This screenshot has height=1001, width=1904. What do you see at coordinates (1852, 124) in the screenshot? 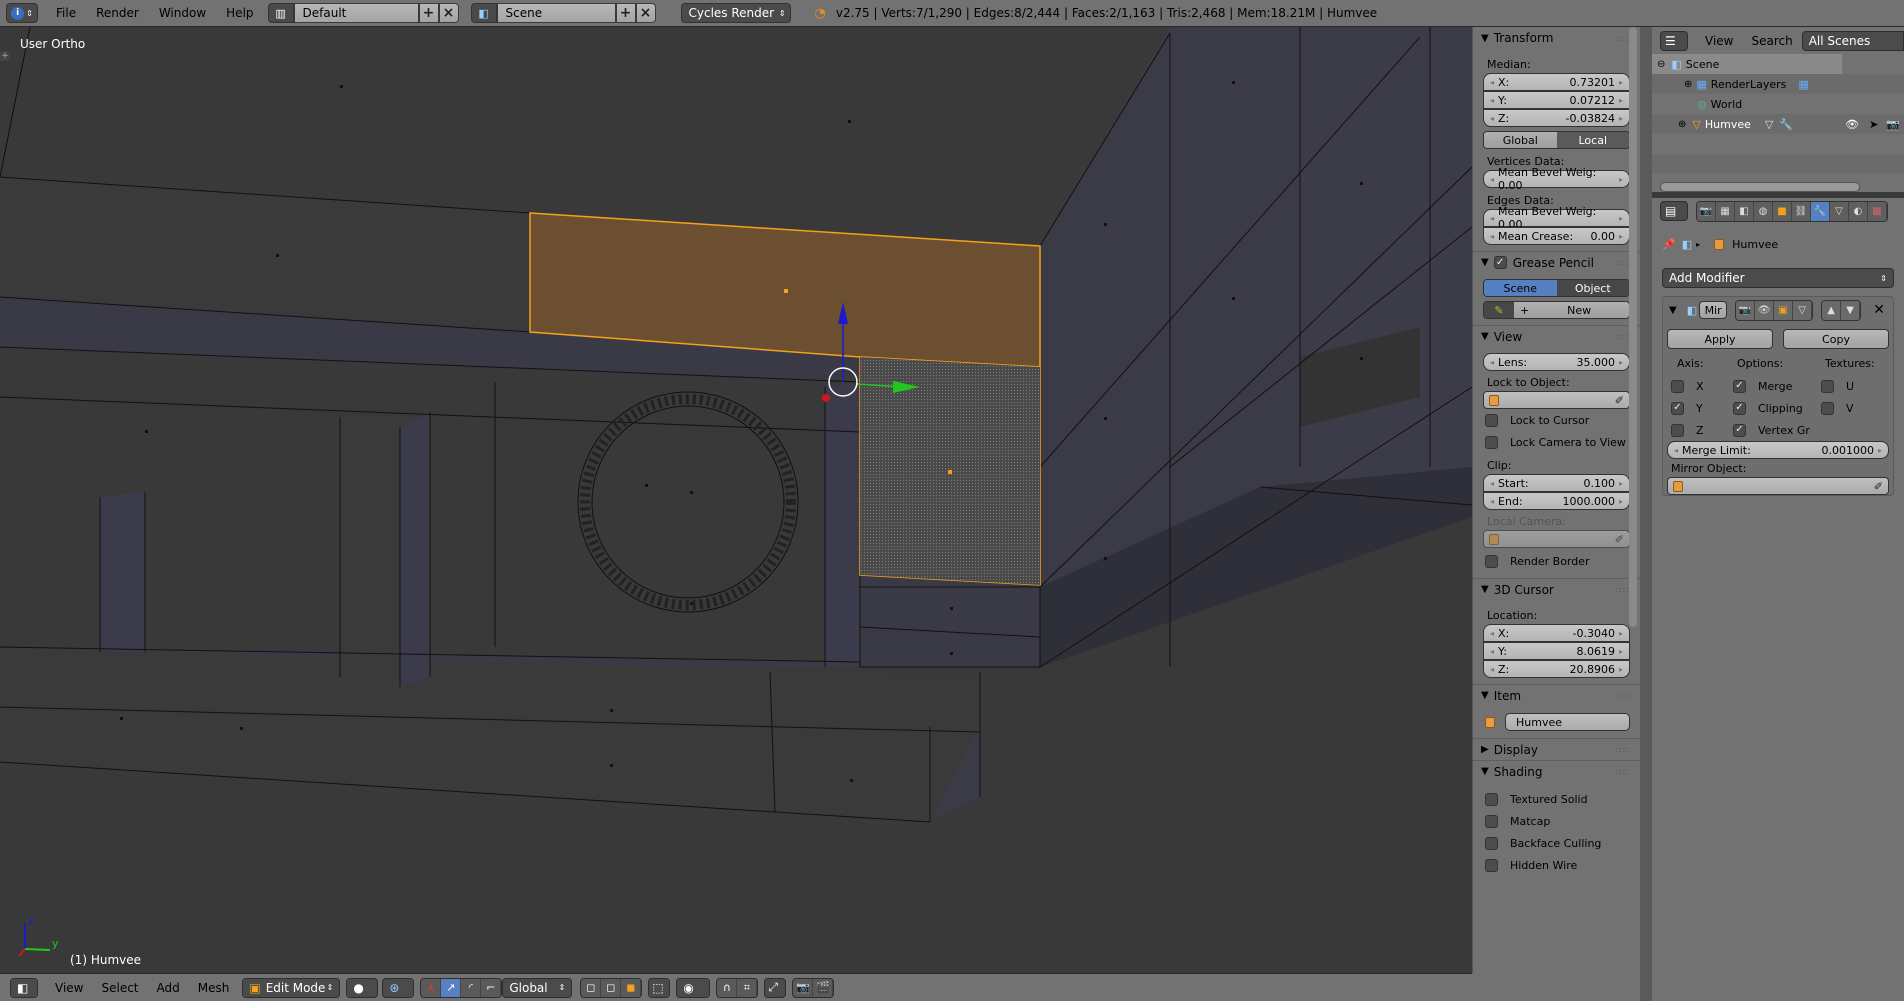
I see `visibility-eye-icon: 👁` at bounding box center [1852, 124].